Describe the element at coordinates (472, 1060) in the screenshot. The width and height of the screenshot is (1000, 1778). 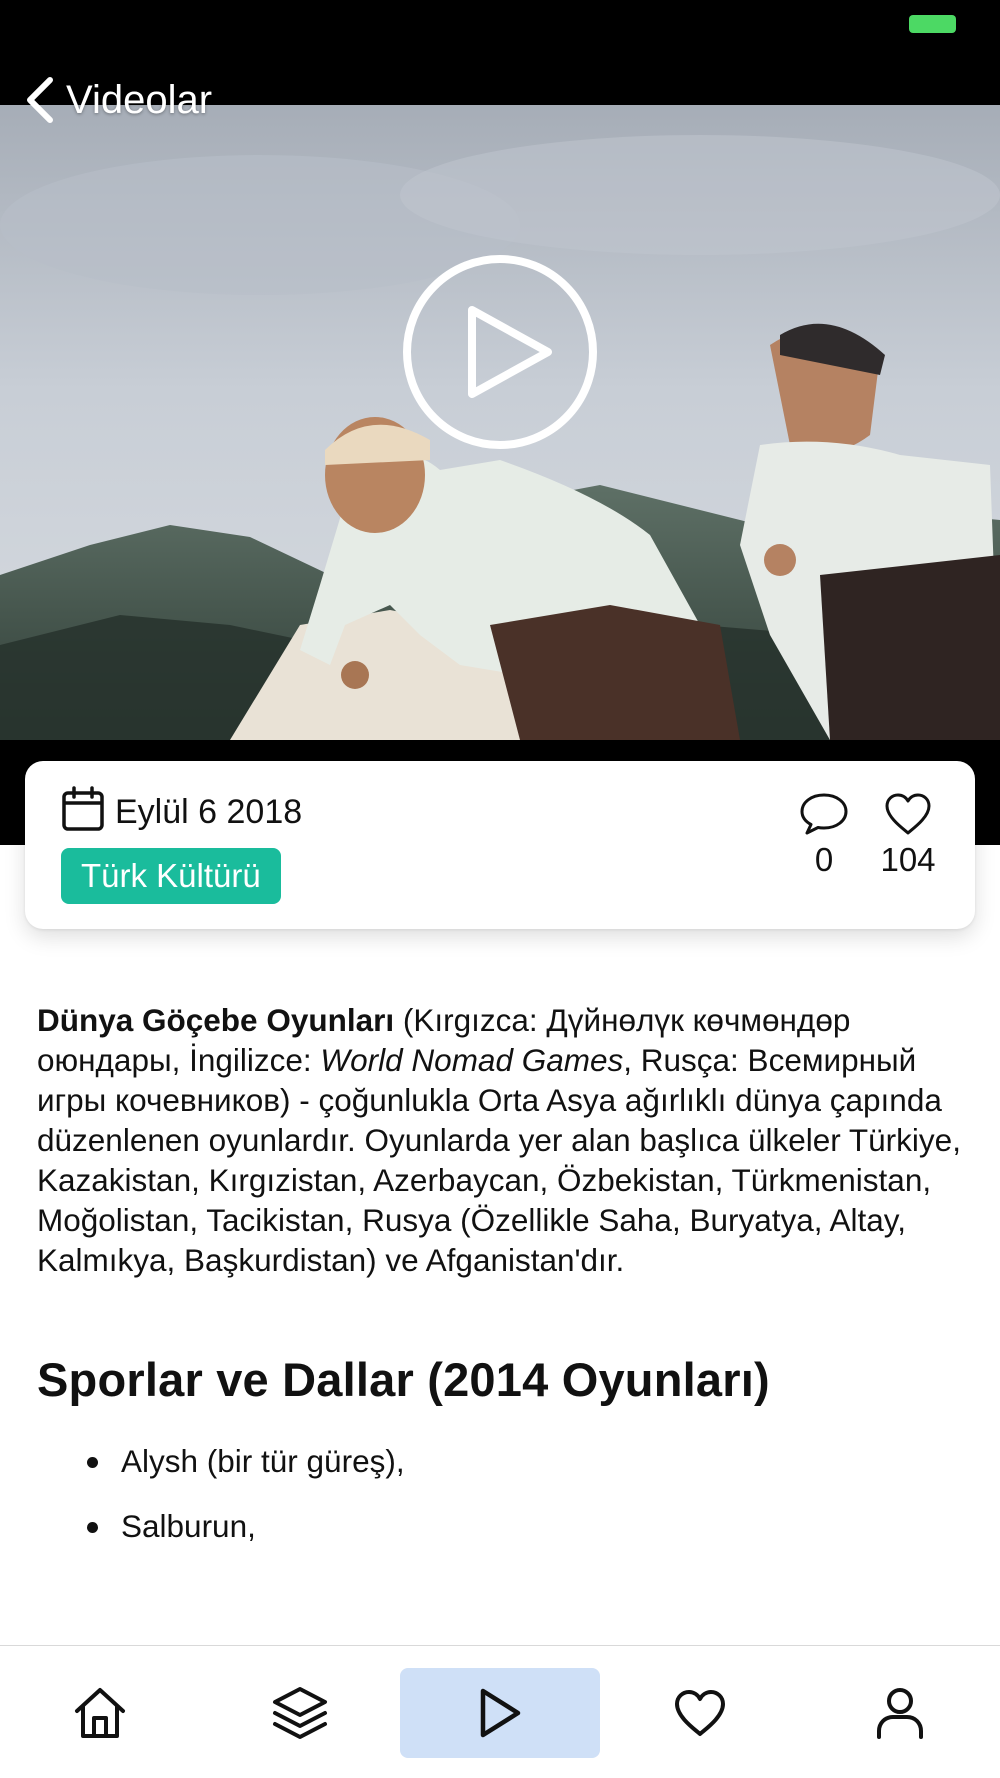
I see `intro-italic: World Nomad Games` at that location.